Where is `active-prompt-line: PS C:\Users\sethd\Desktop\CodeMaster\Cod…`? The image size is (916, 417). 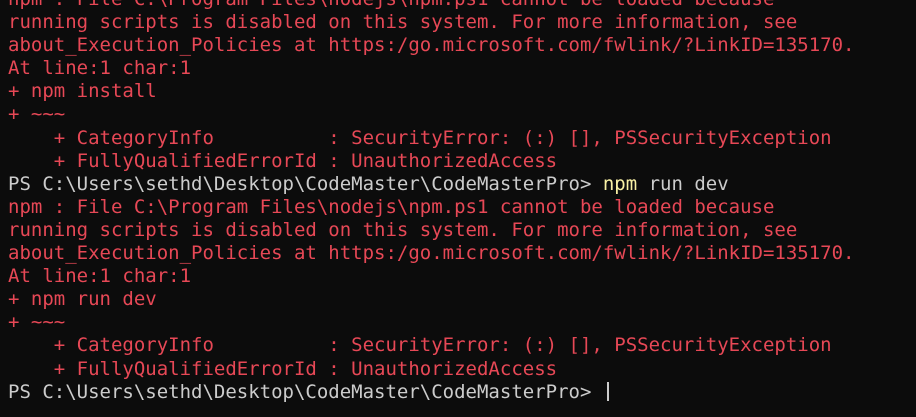 active-prompt-line: PS C:\Users\sethd\Desktop\CodeMaster\Cod… is located at coordinates (462, 392).